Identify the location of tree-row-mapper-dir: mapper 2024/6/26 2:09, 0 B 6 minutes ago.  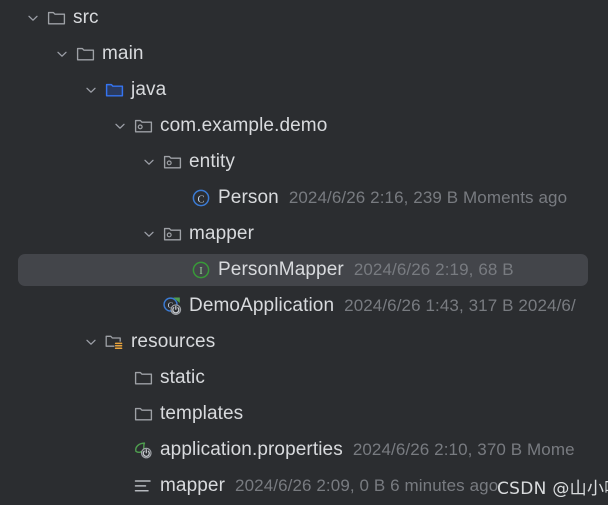
(304, 486).